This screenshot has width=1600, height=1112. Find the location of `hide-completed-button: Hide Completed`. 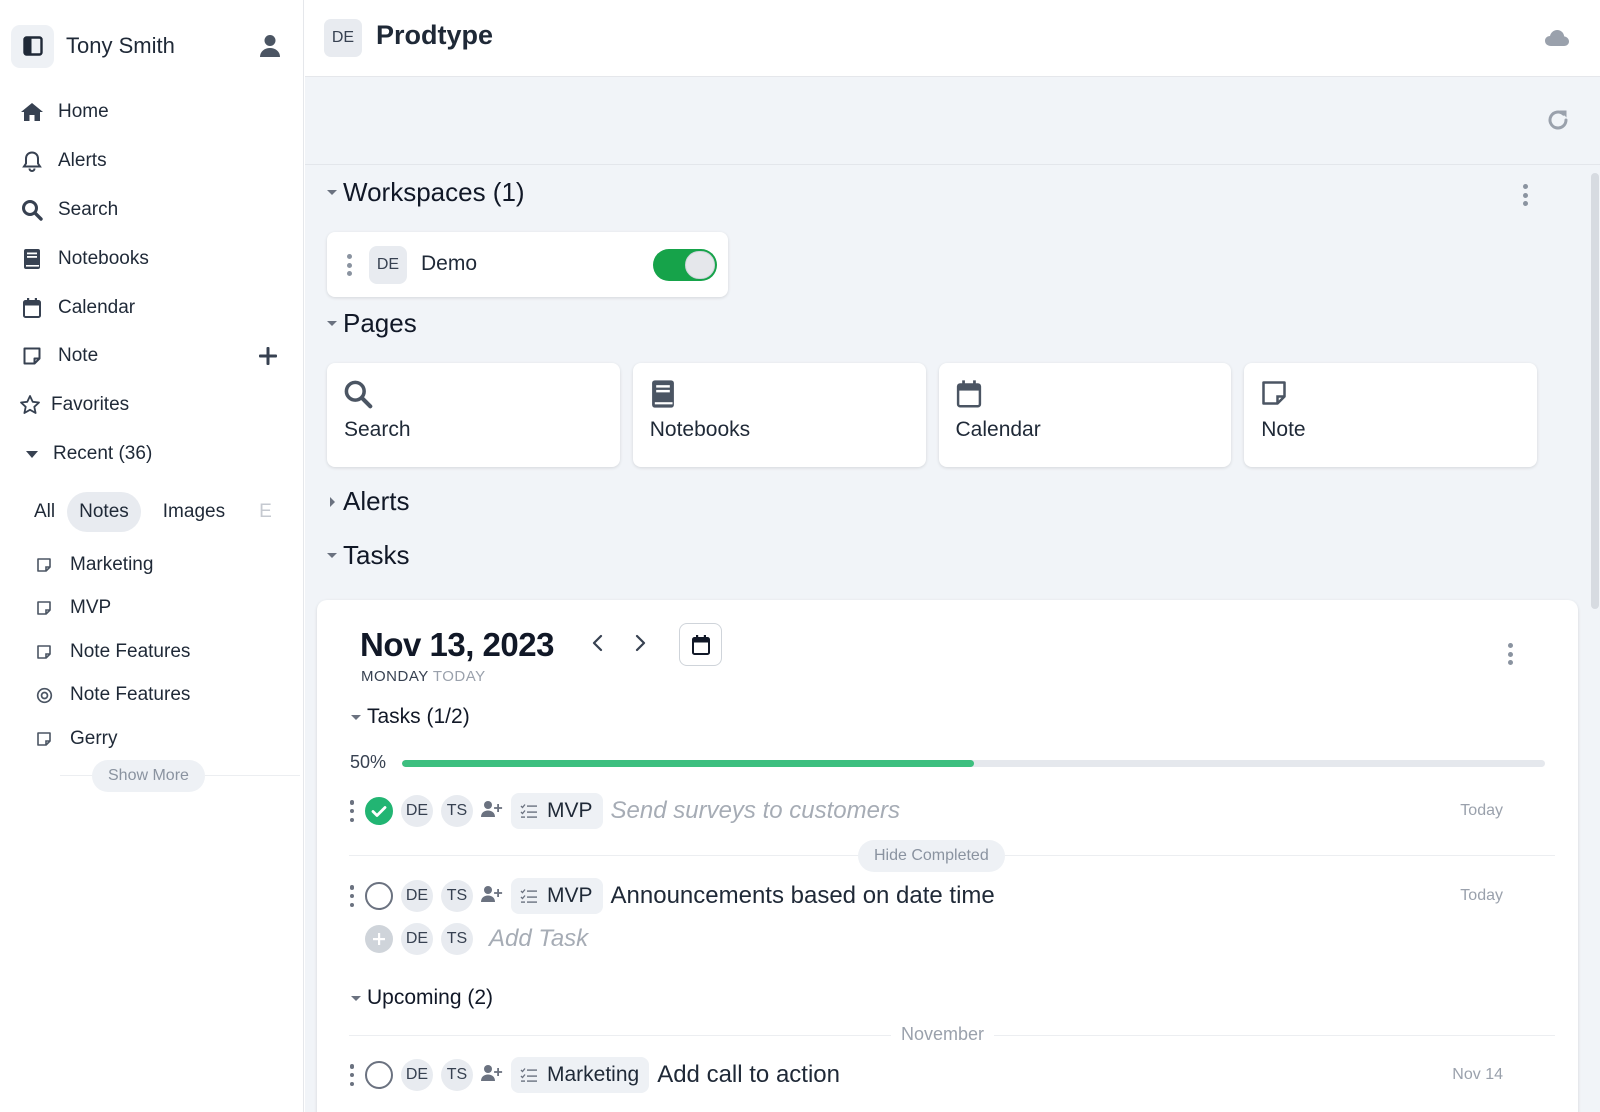

hide-completed-button: Hide Completed is located at coordinates (931, 856).